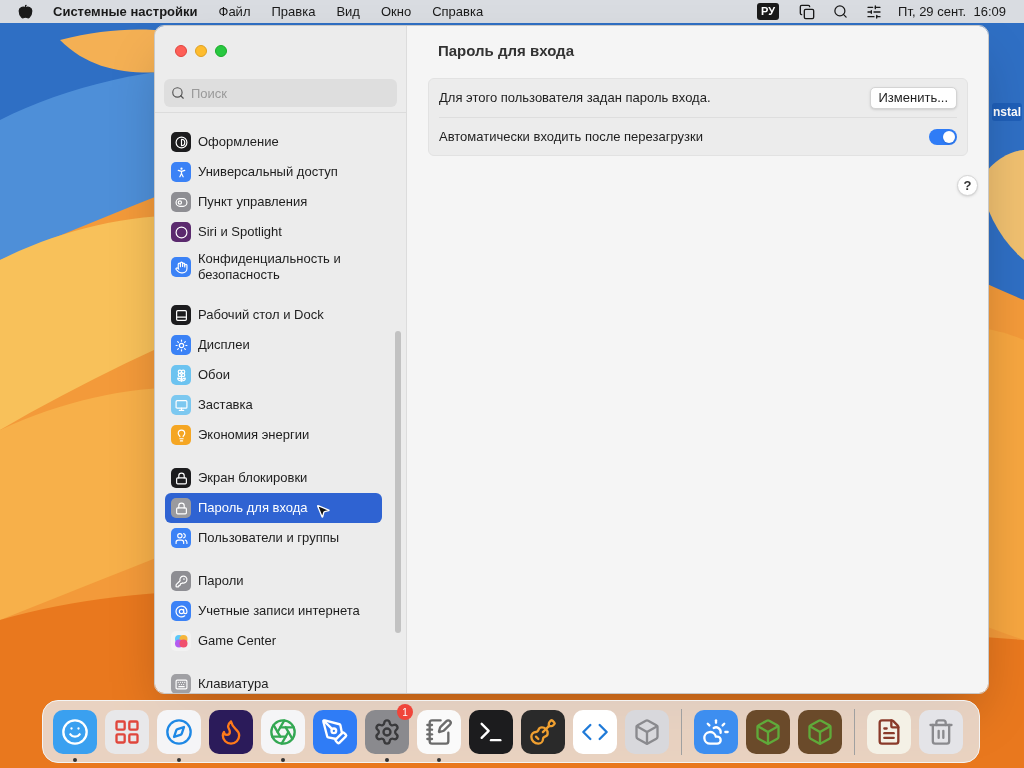  What do you see at coordinates (273, 478) in the screenshot?
I see `sidebar-item: Экран блокировки` at bounding box center [273, 478].